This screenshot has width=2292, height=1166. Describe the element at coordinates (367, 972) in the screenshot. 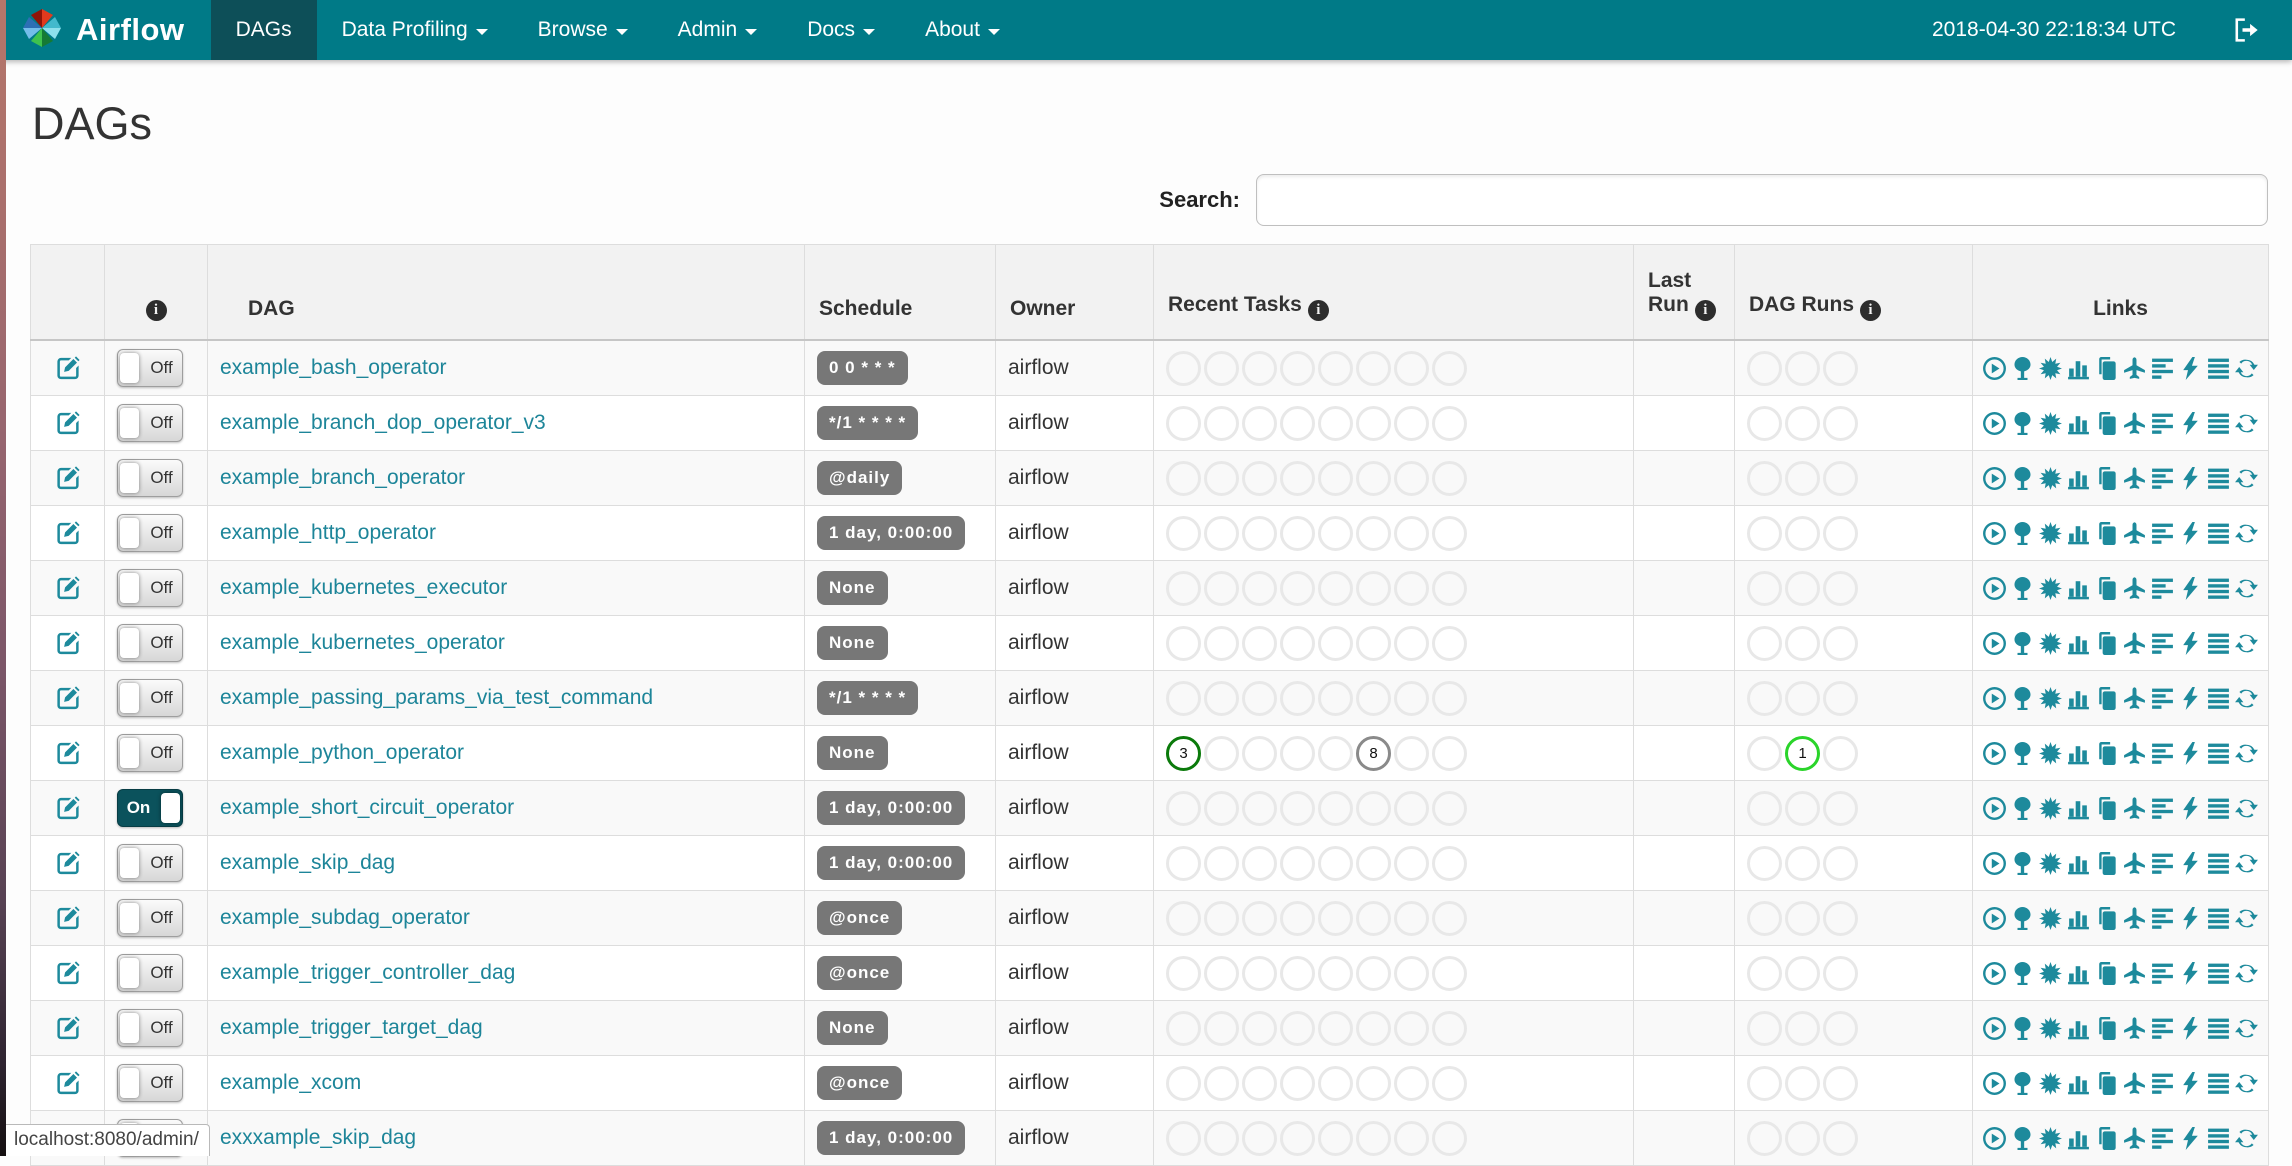

I see `dag-name-link: example_trigger_controller_dag` at that location.